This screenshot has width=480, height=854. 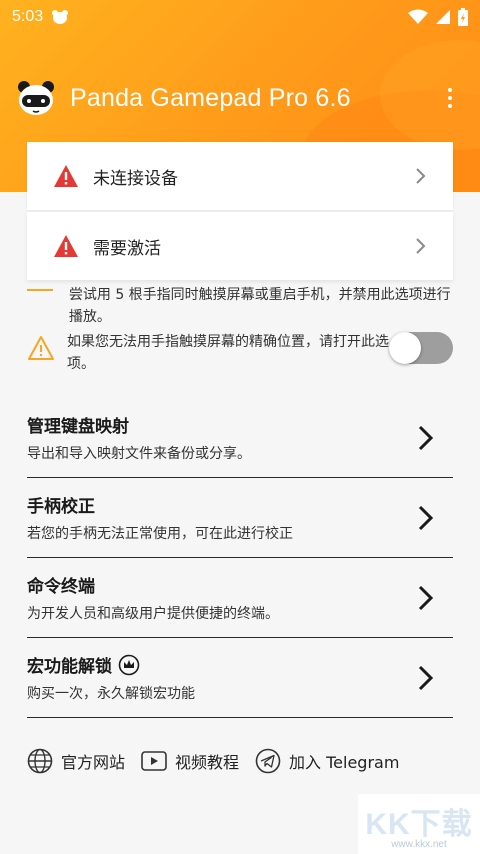 What do you see at coordinates (228, 353) in the screenshot?
I see `touch-position-tip-text: 如果您无法用手指触摸屏幕的精确位置，请打开此选项。` at bounding box center [228, 353].